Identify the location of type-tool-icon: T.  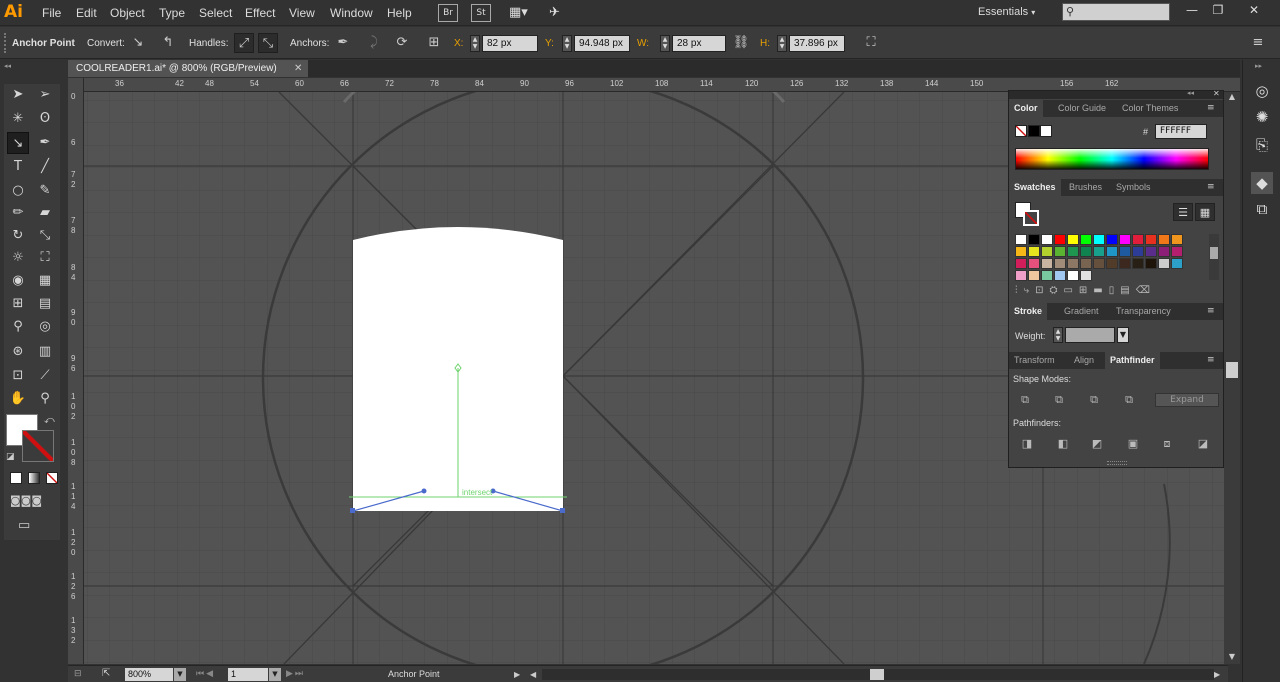
(18, 167).